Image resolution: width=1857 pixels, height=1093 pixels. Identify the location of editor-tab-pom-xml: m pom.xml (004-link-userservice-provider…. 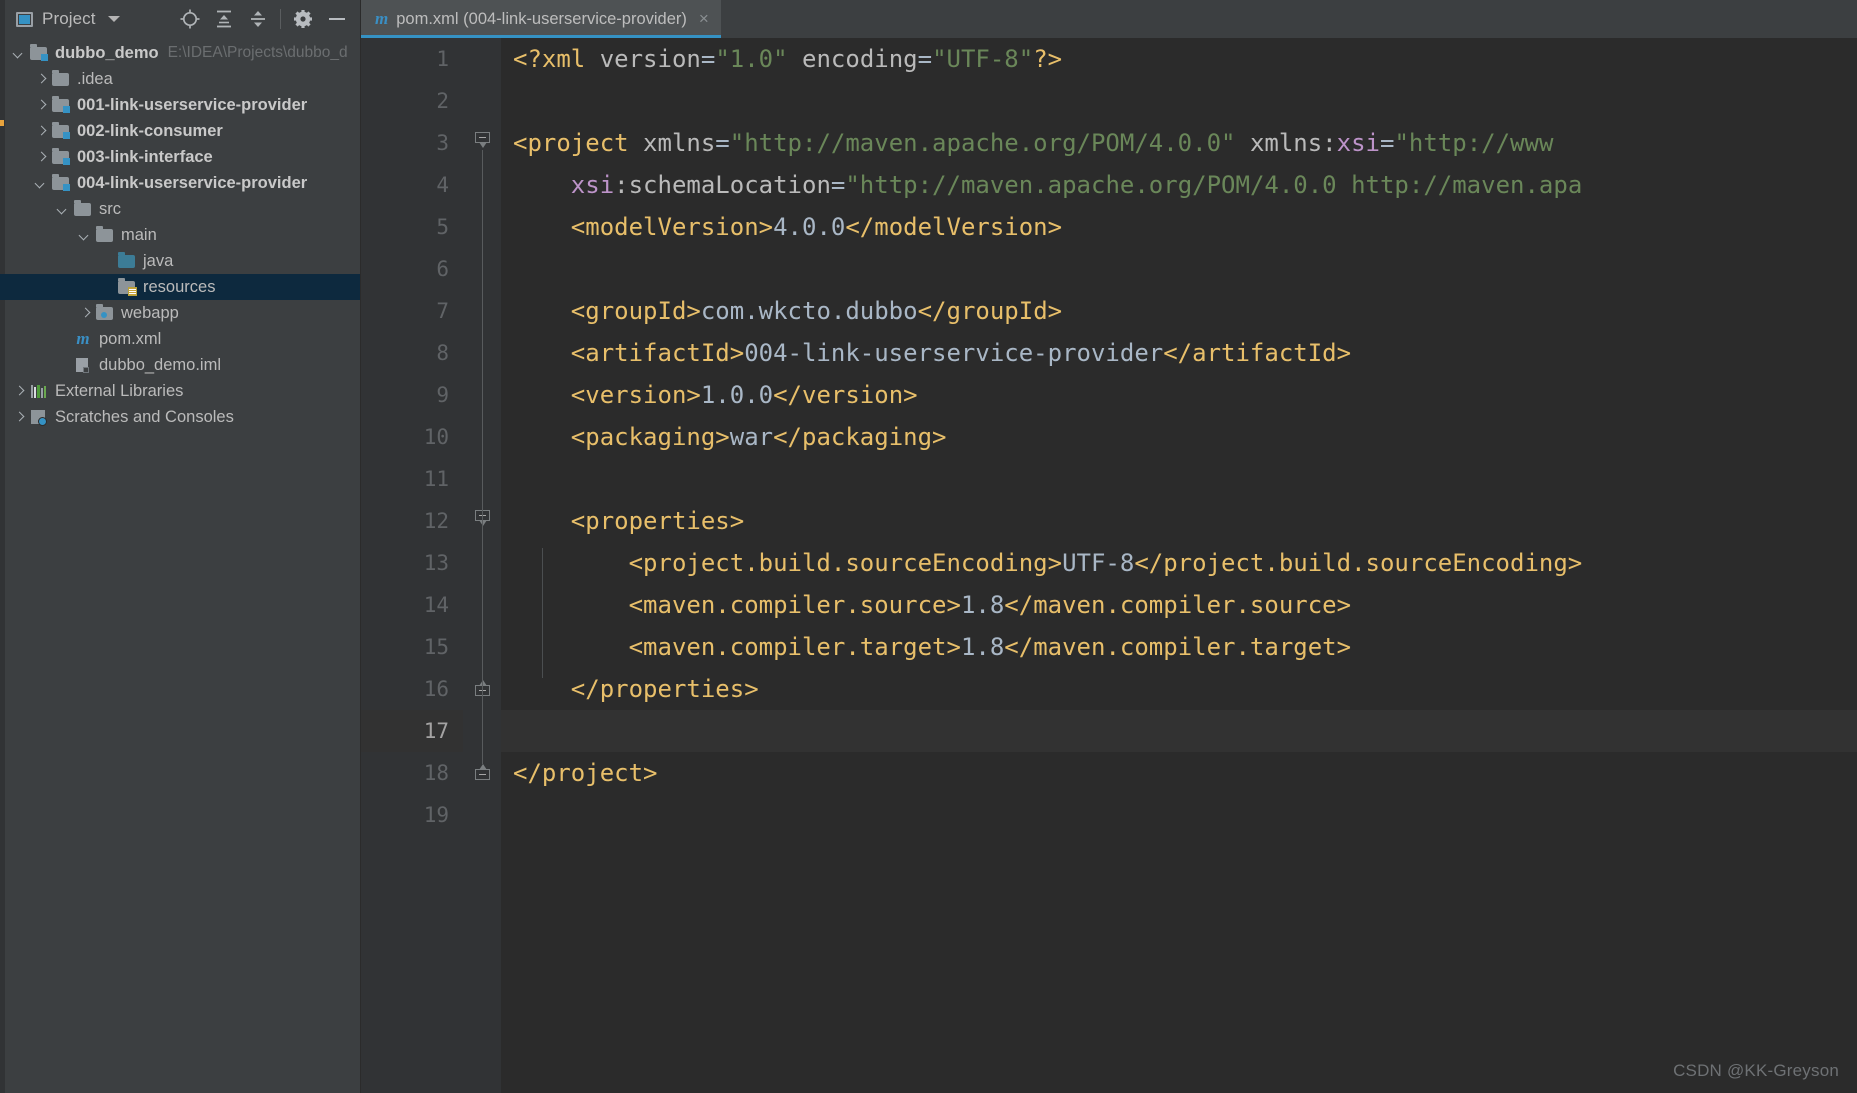
(541, 19).